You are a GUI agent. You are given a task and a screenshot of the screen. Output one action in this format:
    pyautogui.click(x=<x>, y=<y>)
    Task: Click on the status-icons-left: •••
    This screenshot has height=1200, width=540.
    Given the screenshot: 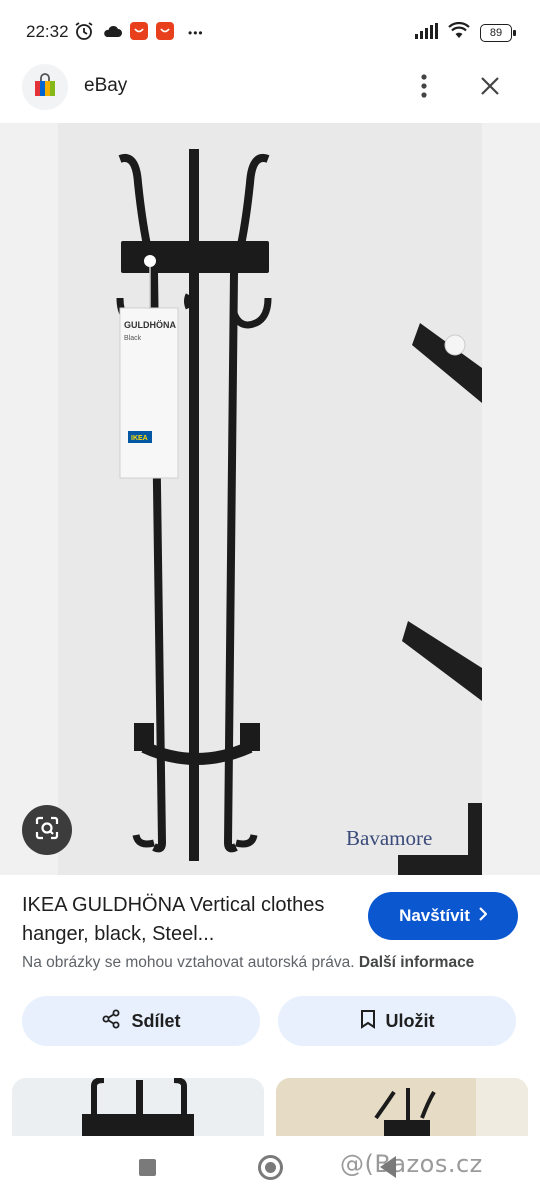 What is the action you would take?
    pyautogui.click(x=139, y=33)
    